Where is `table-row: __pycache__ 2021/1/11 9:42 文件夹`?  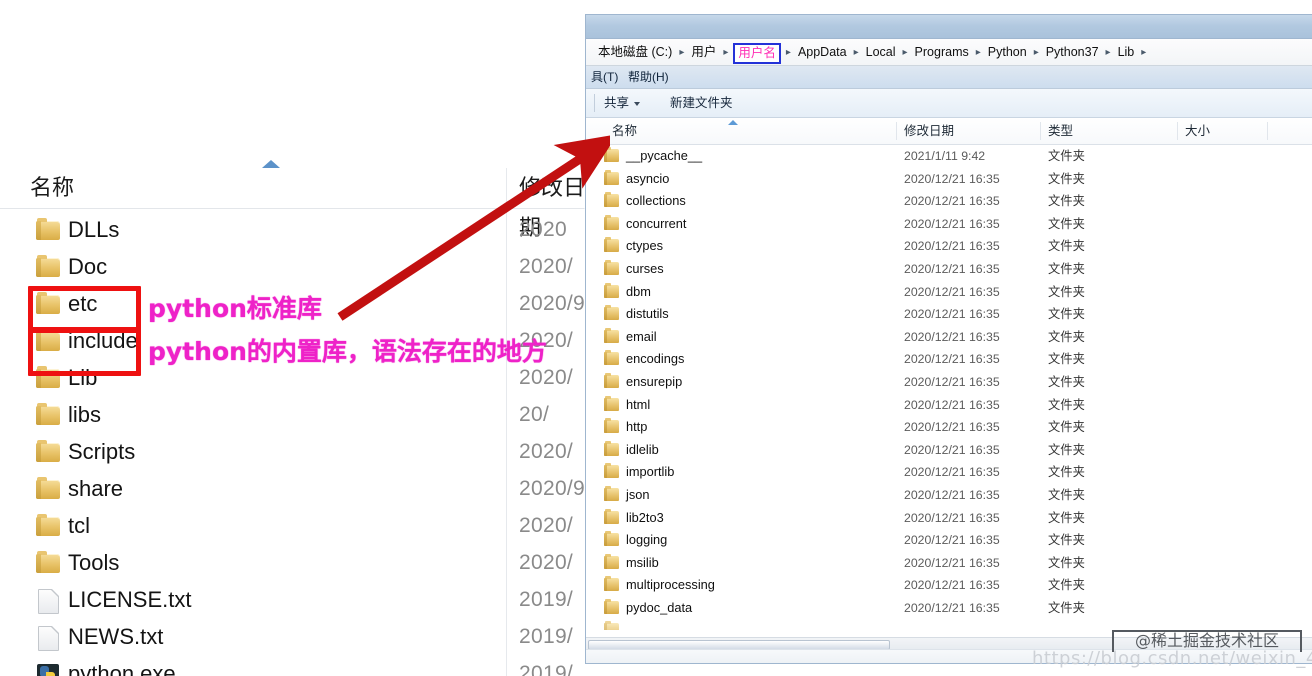 table-row: __pycache__ 2021/1/11 9:42 文件夹 is located at coordinates (949, 156).